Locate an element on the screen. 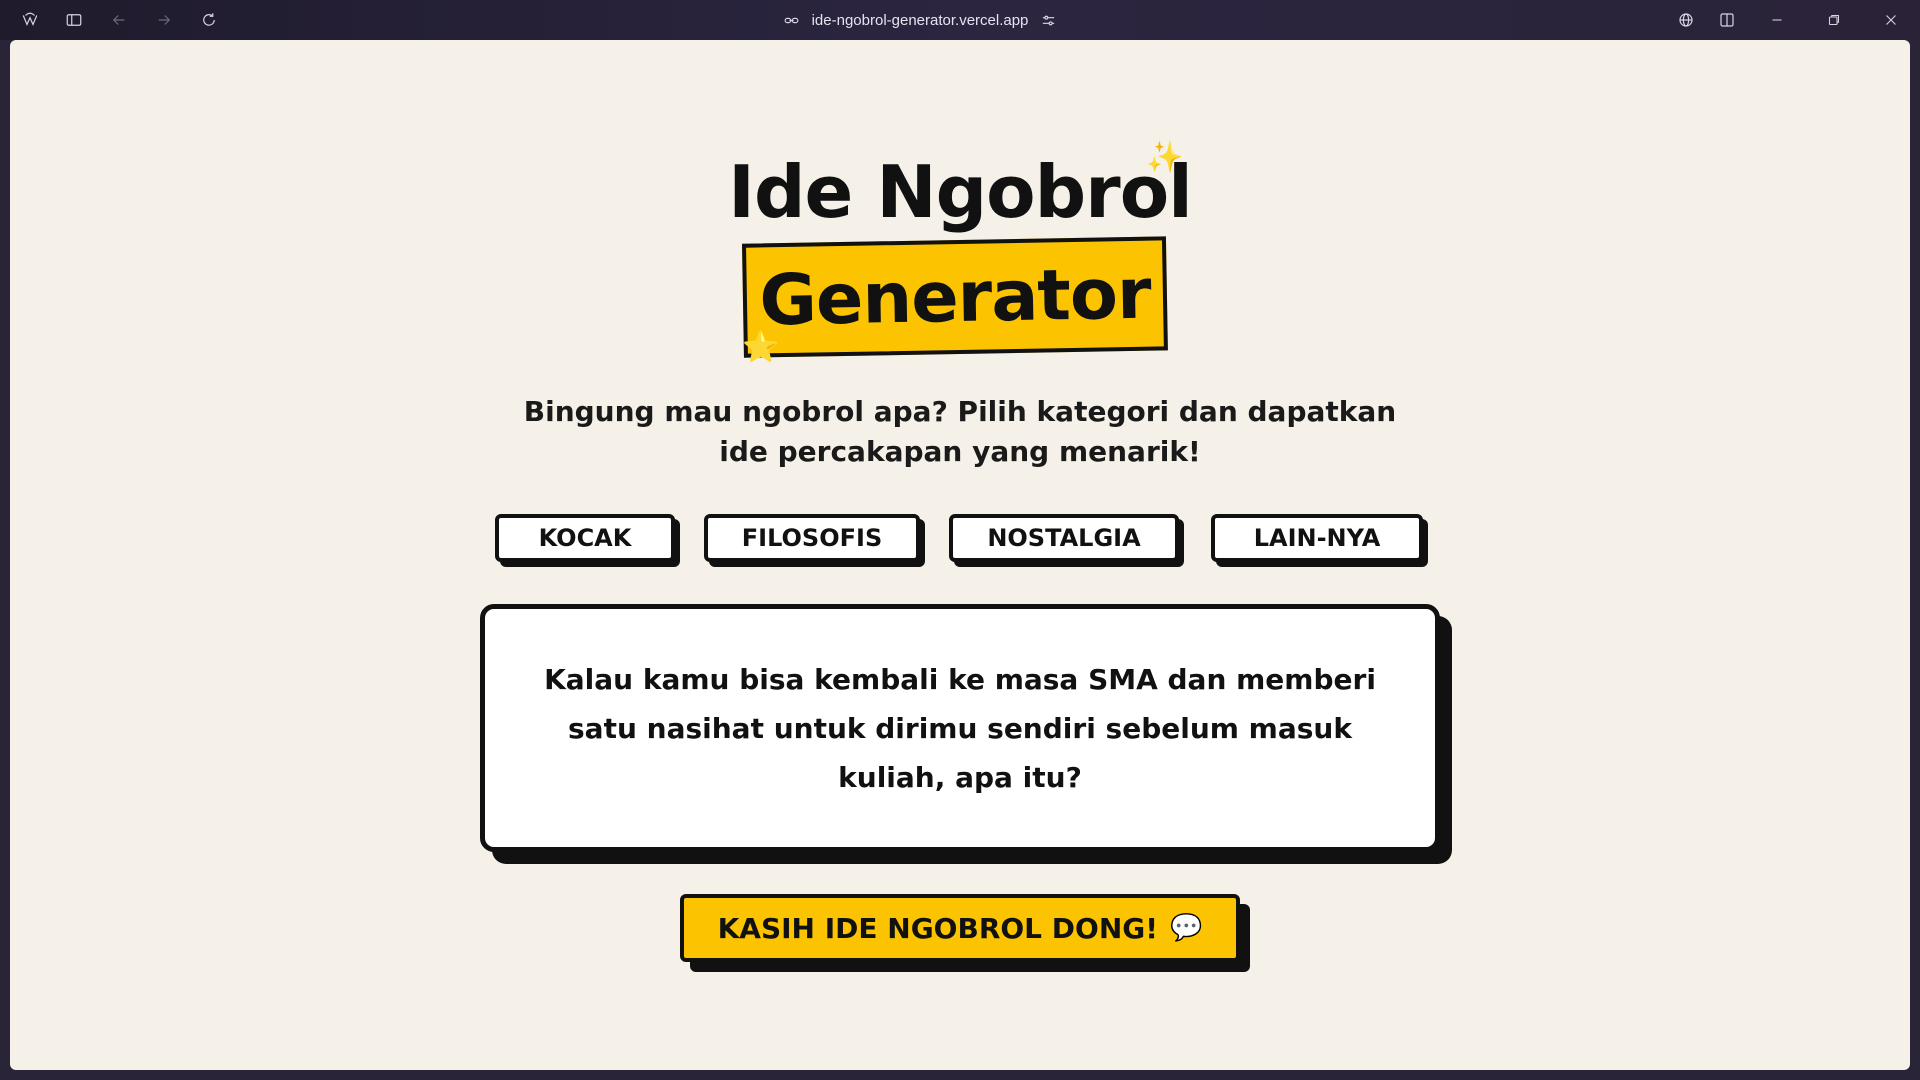  page-title-generator: Generator is located at coordinates (954, 297).